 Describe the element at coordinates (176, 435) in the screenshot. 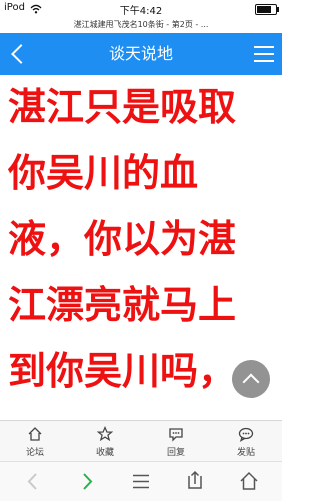

I see `comment-icon` at that location.